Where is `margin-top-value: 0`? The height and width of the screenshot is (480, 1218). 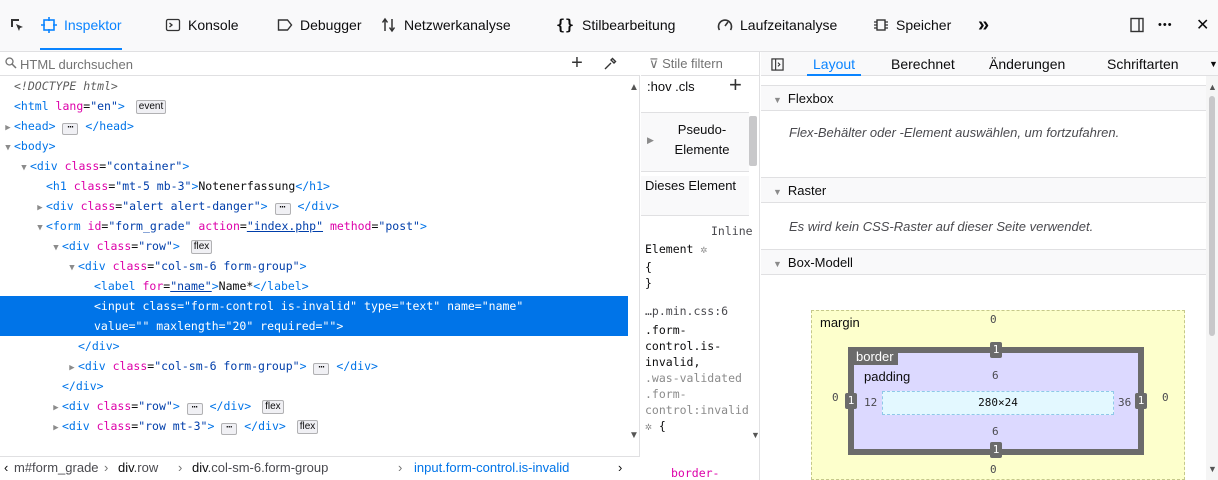 margin-top-value: 0 is located at coordinates (993, 319).